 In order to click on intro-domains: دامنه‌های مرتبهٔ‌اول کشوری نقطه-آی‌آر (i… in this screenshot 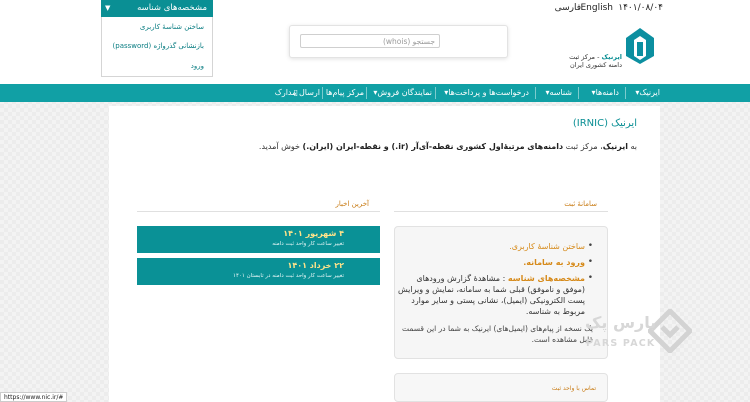, I will do `click(433, 146)`.